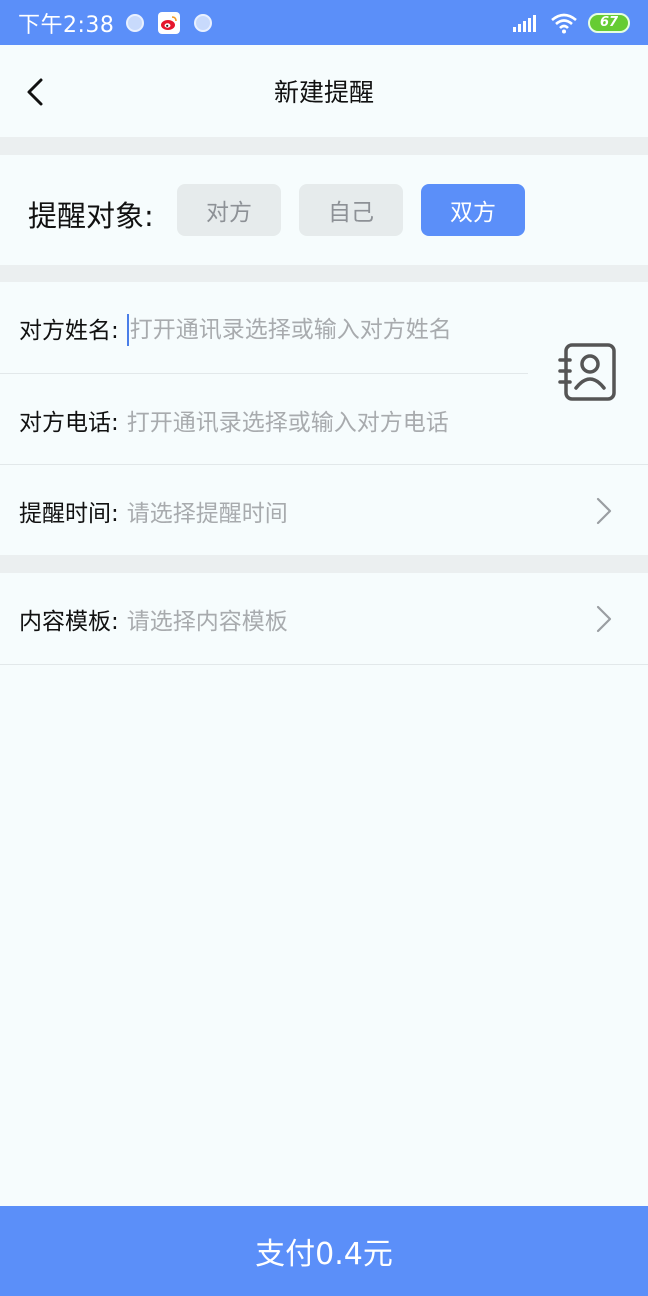 The height and width of the screenshot is (1296, 648). I want to click on name-label: 对方姓名:, so click(69, 331).